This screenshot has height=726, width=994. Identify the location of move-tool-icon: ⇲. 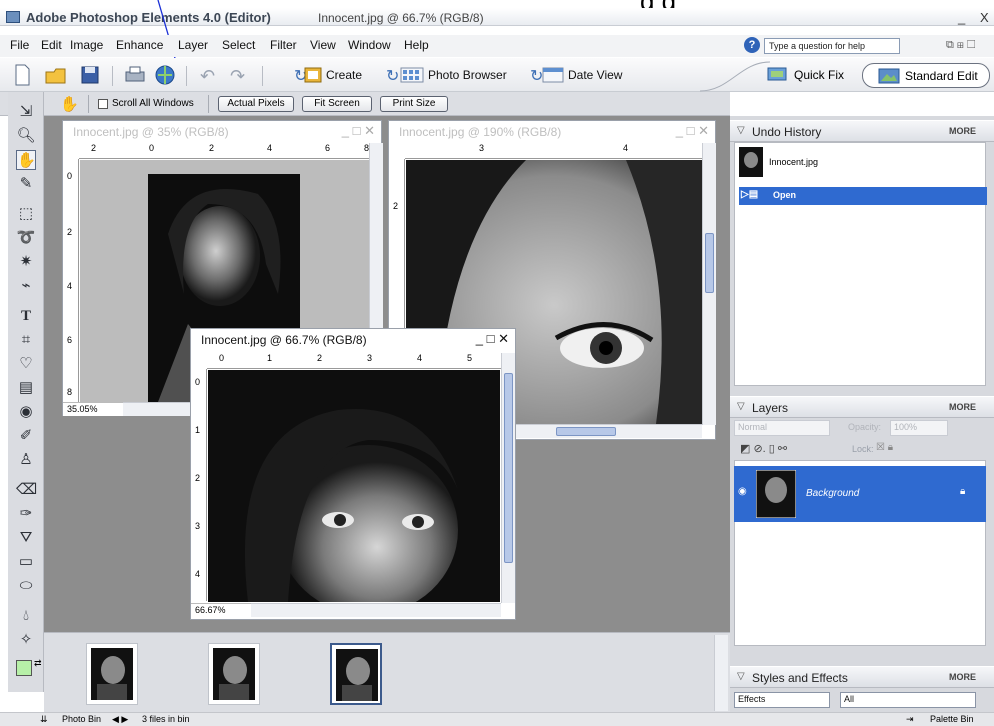
(26, 112).